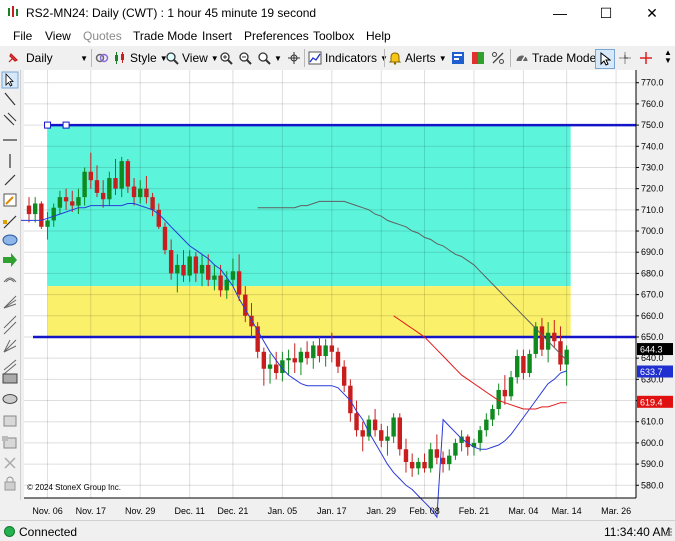  Describe the element at coordinates (652, 464) in the screenshot. I see `y-tick-label: 590.0` at that location.